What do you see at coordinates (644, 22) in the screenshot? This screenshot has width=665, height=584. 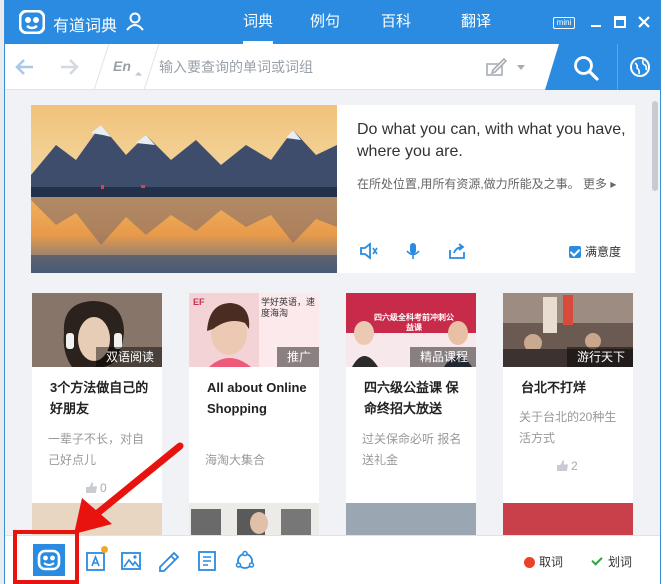 I see `close-icon` at bounding box center [644, 22].